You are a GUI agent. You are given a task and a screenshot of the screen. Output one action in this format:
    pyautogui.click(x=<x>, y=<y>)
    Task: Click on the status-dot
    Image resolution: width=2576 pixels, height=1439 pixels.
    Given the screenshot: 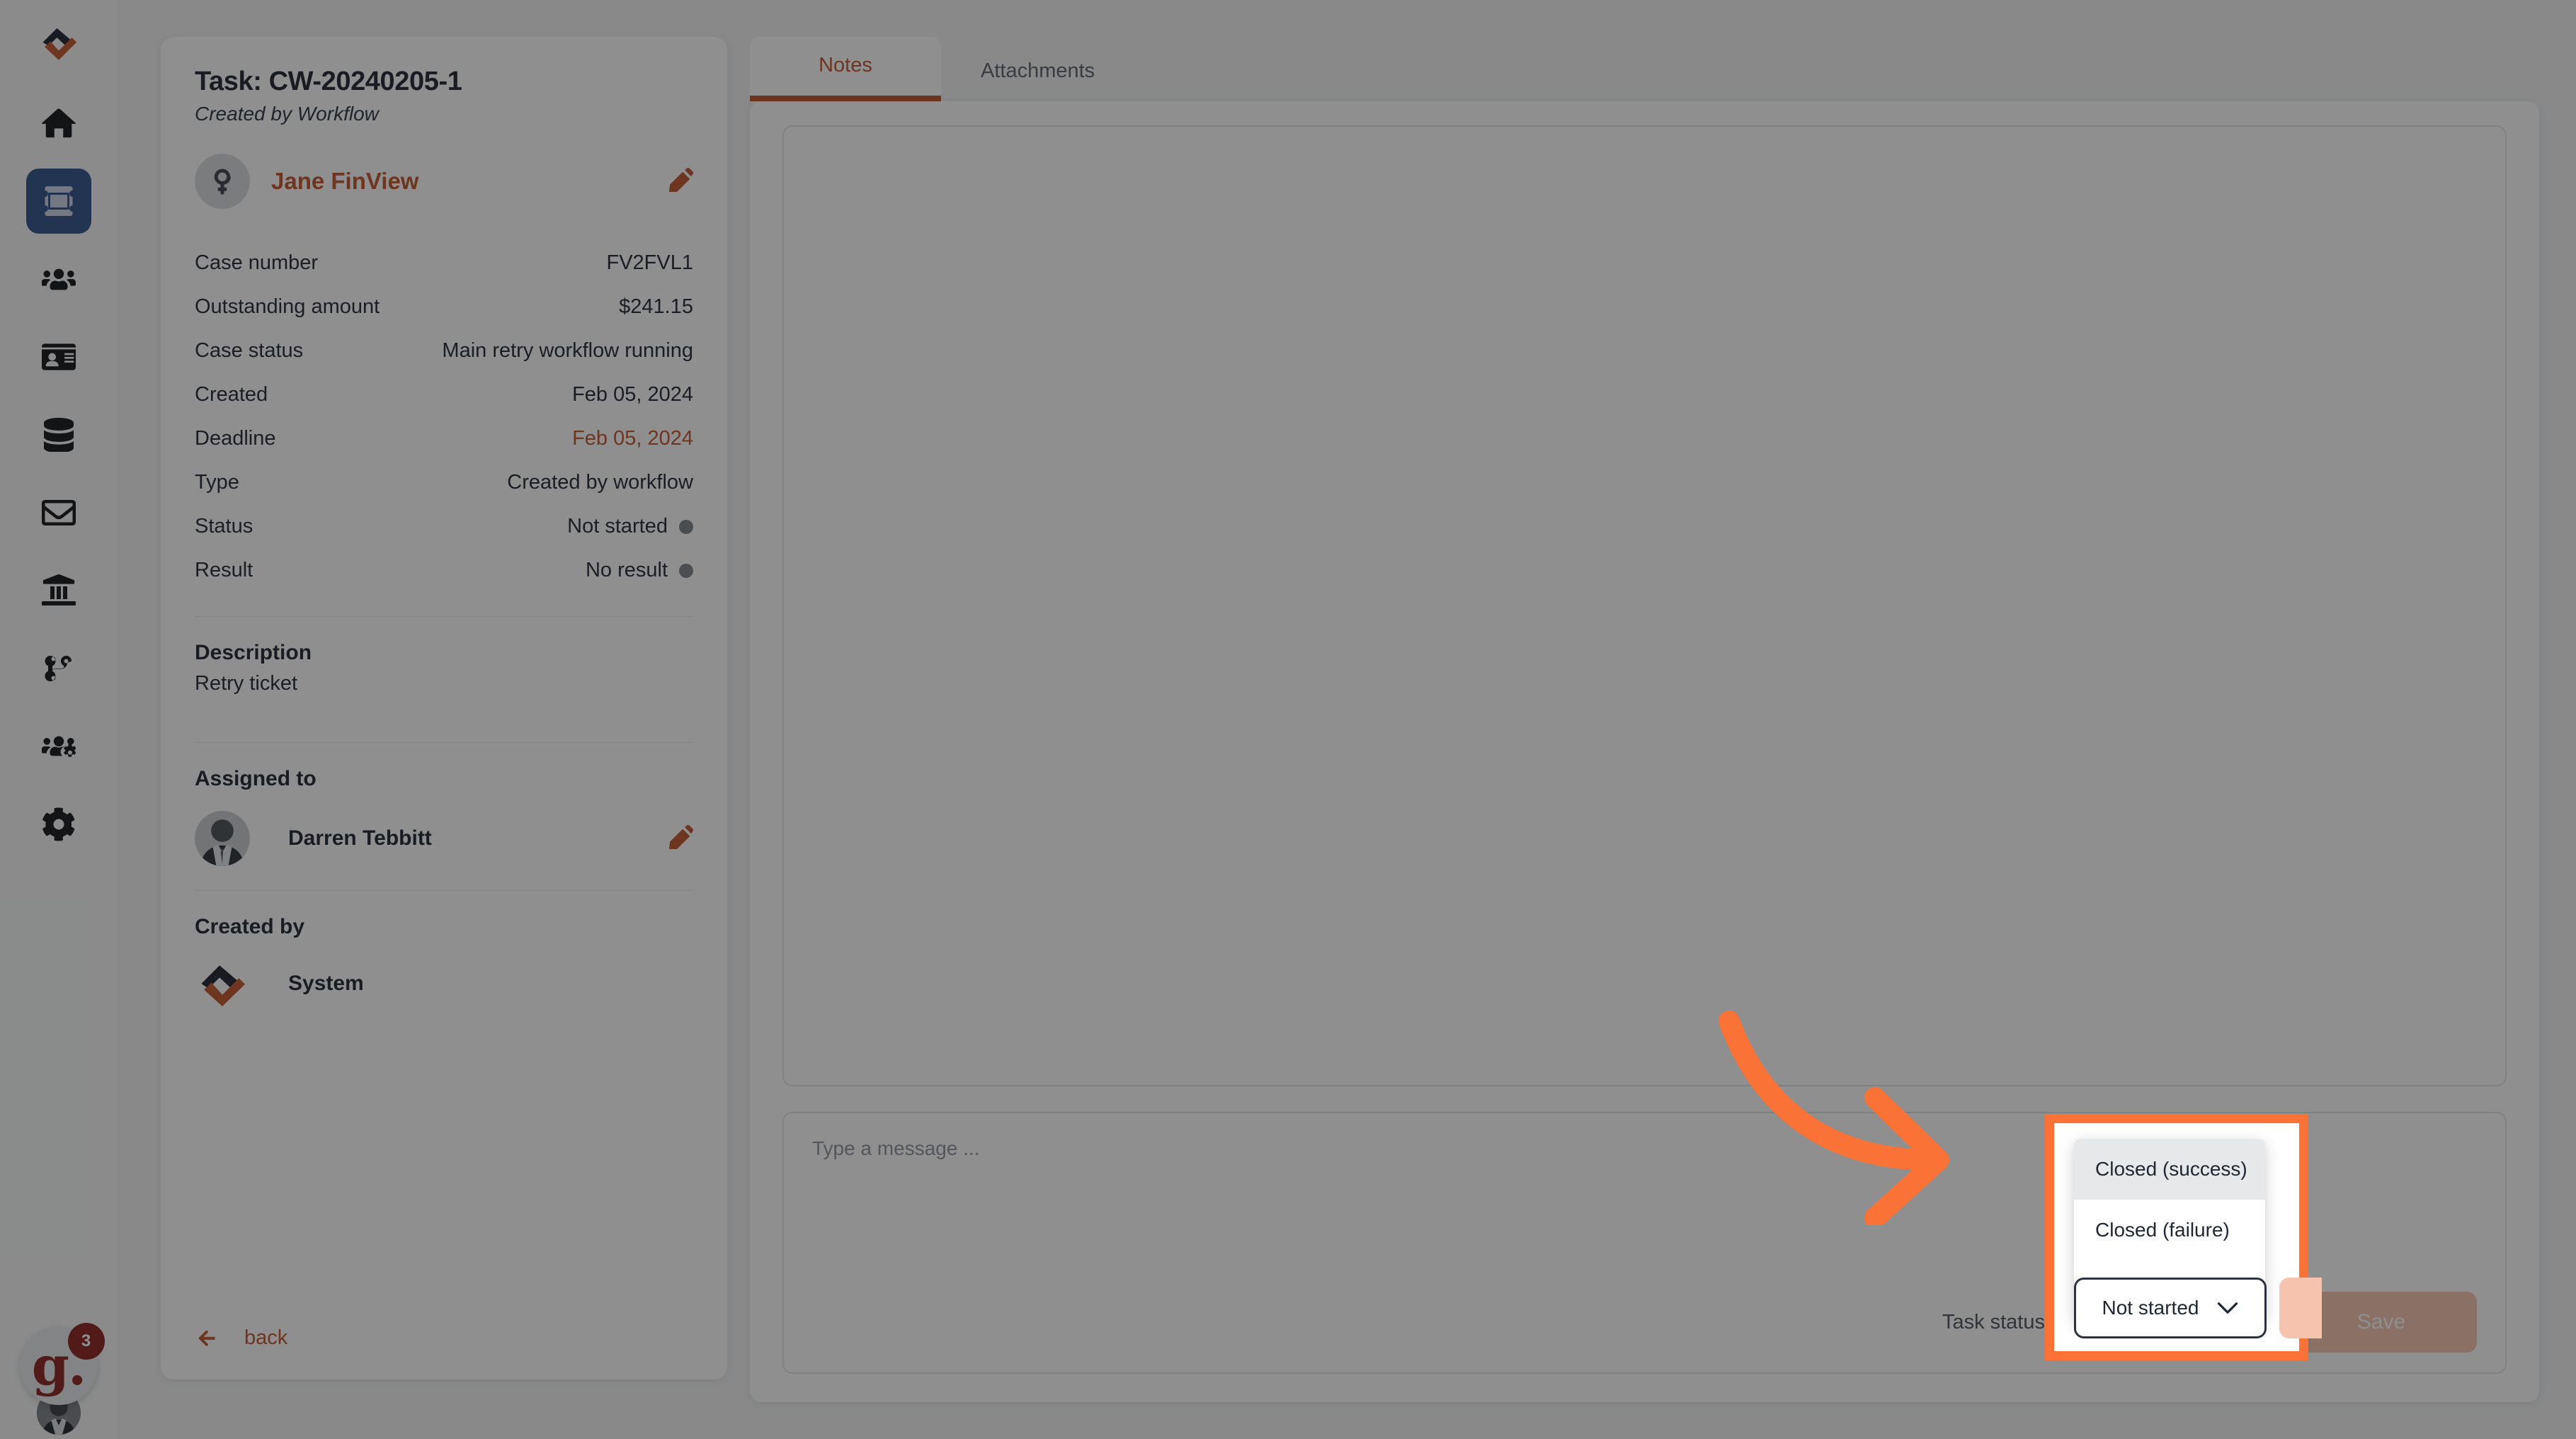 What is the action you would take?
    pyautogui.click(x=686, y=526)
    